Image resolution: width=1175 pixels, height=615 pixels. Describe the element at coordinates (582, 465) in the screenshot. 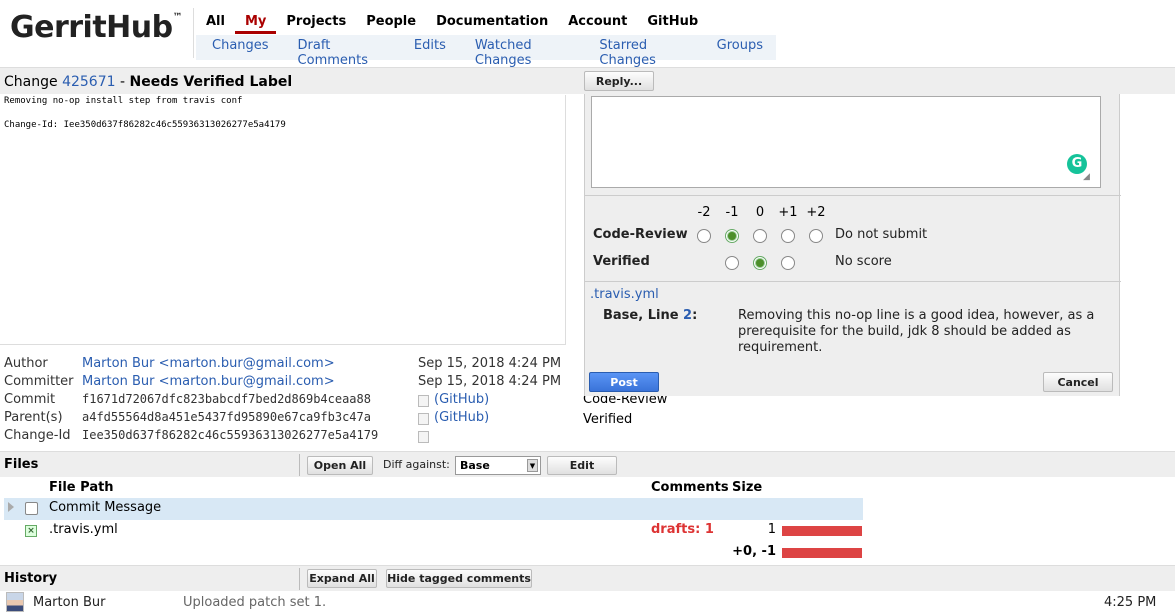

I see `edit-button: Edit` at that location.